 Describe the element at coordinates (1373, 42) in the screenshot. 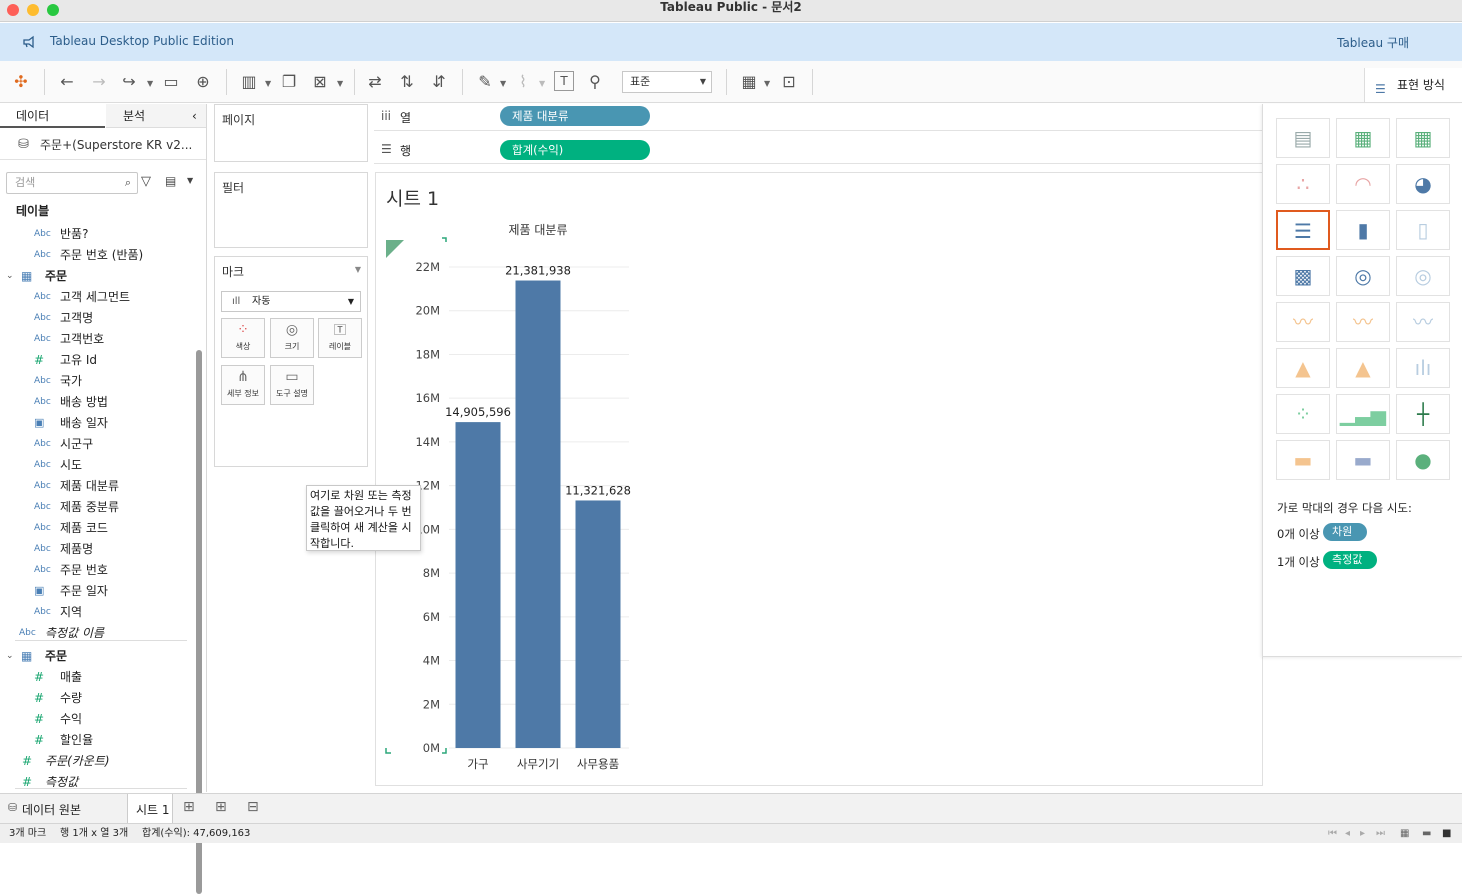

I see `buy-tableau-link: Tableau 구매` at that location.